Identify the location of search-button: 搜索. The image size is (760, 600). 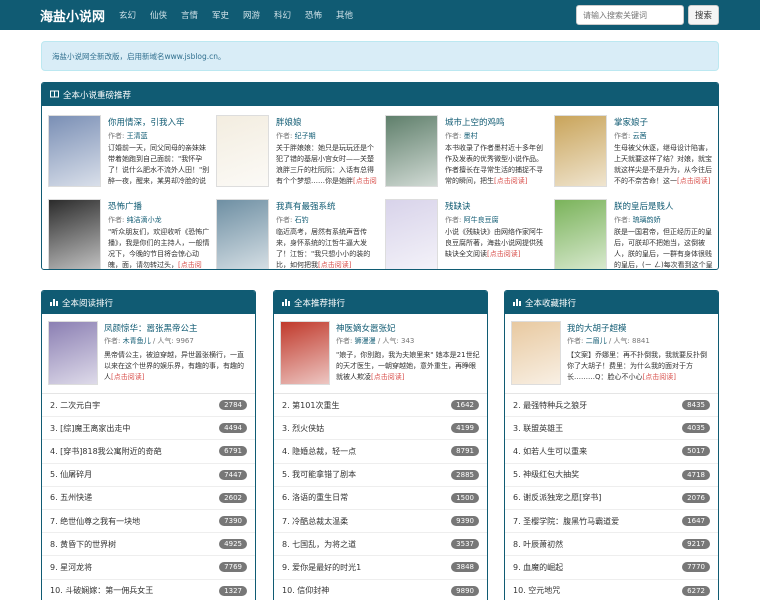
(703, 15).